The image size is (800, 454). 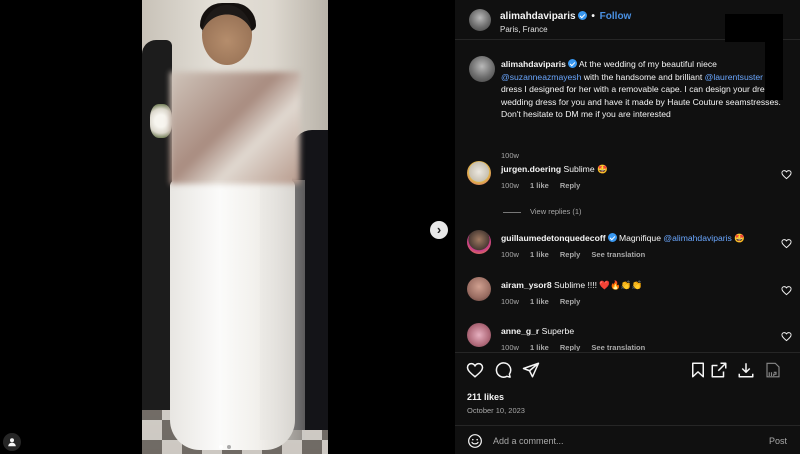 I want to click on caption-text-part: At the wedding of my beautiful niece, so click(x=646, y=64).